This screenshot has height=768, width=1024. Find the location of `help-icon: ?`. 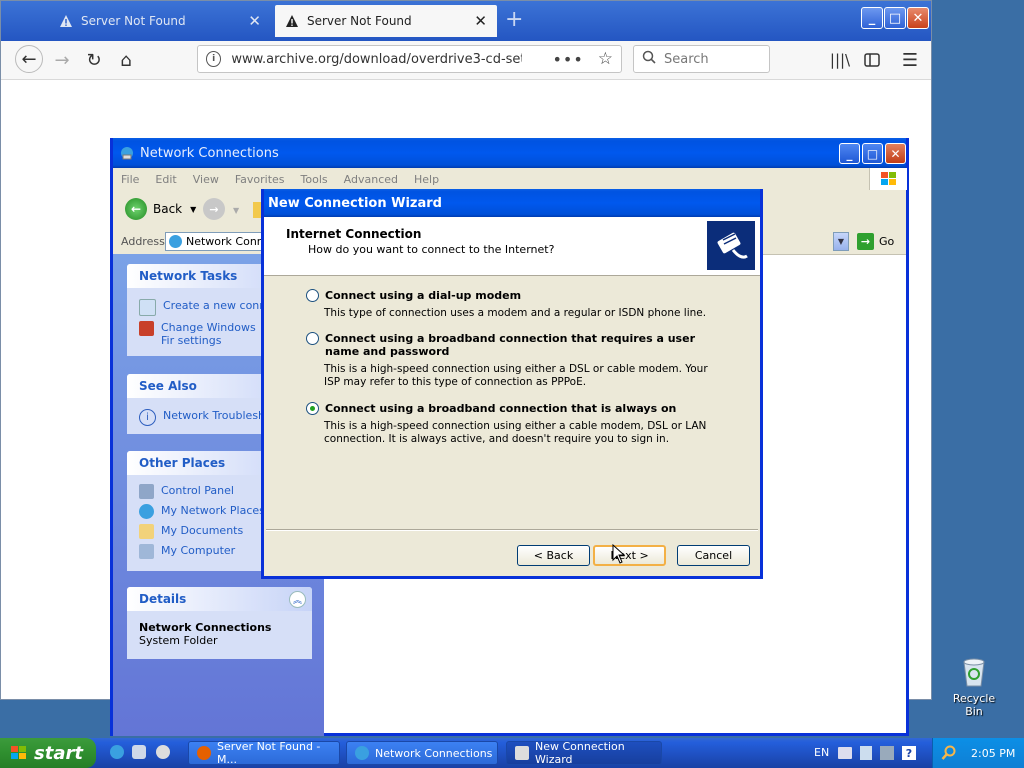

help-icon: ? is located at coordinates (909, 753).